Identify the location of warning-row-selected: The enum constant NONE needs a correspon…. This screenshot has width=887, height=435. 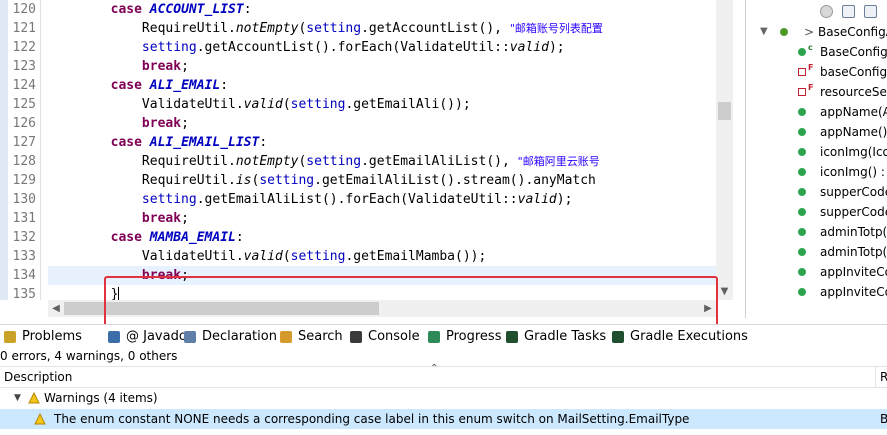
(443, 419).